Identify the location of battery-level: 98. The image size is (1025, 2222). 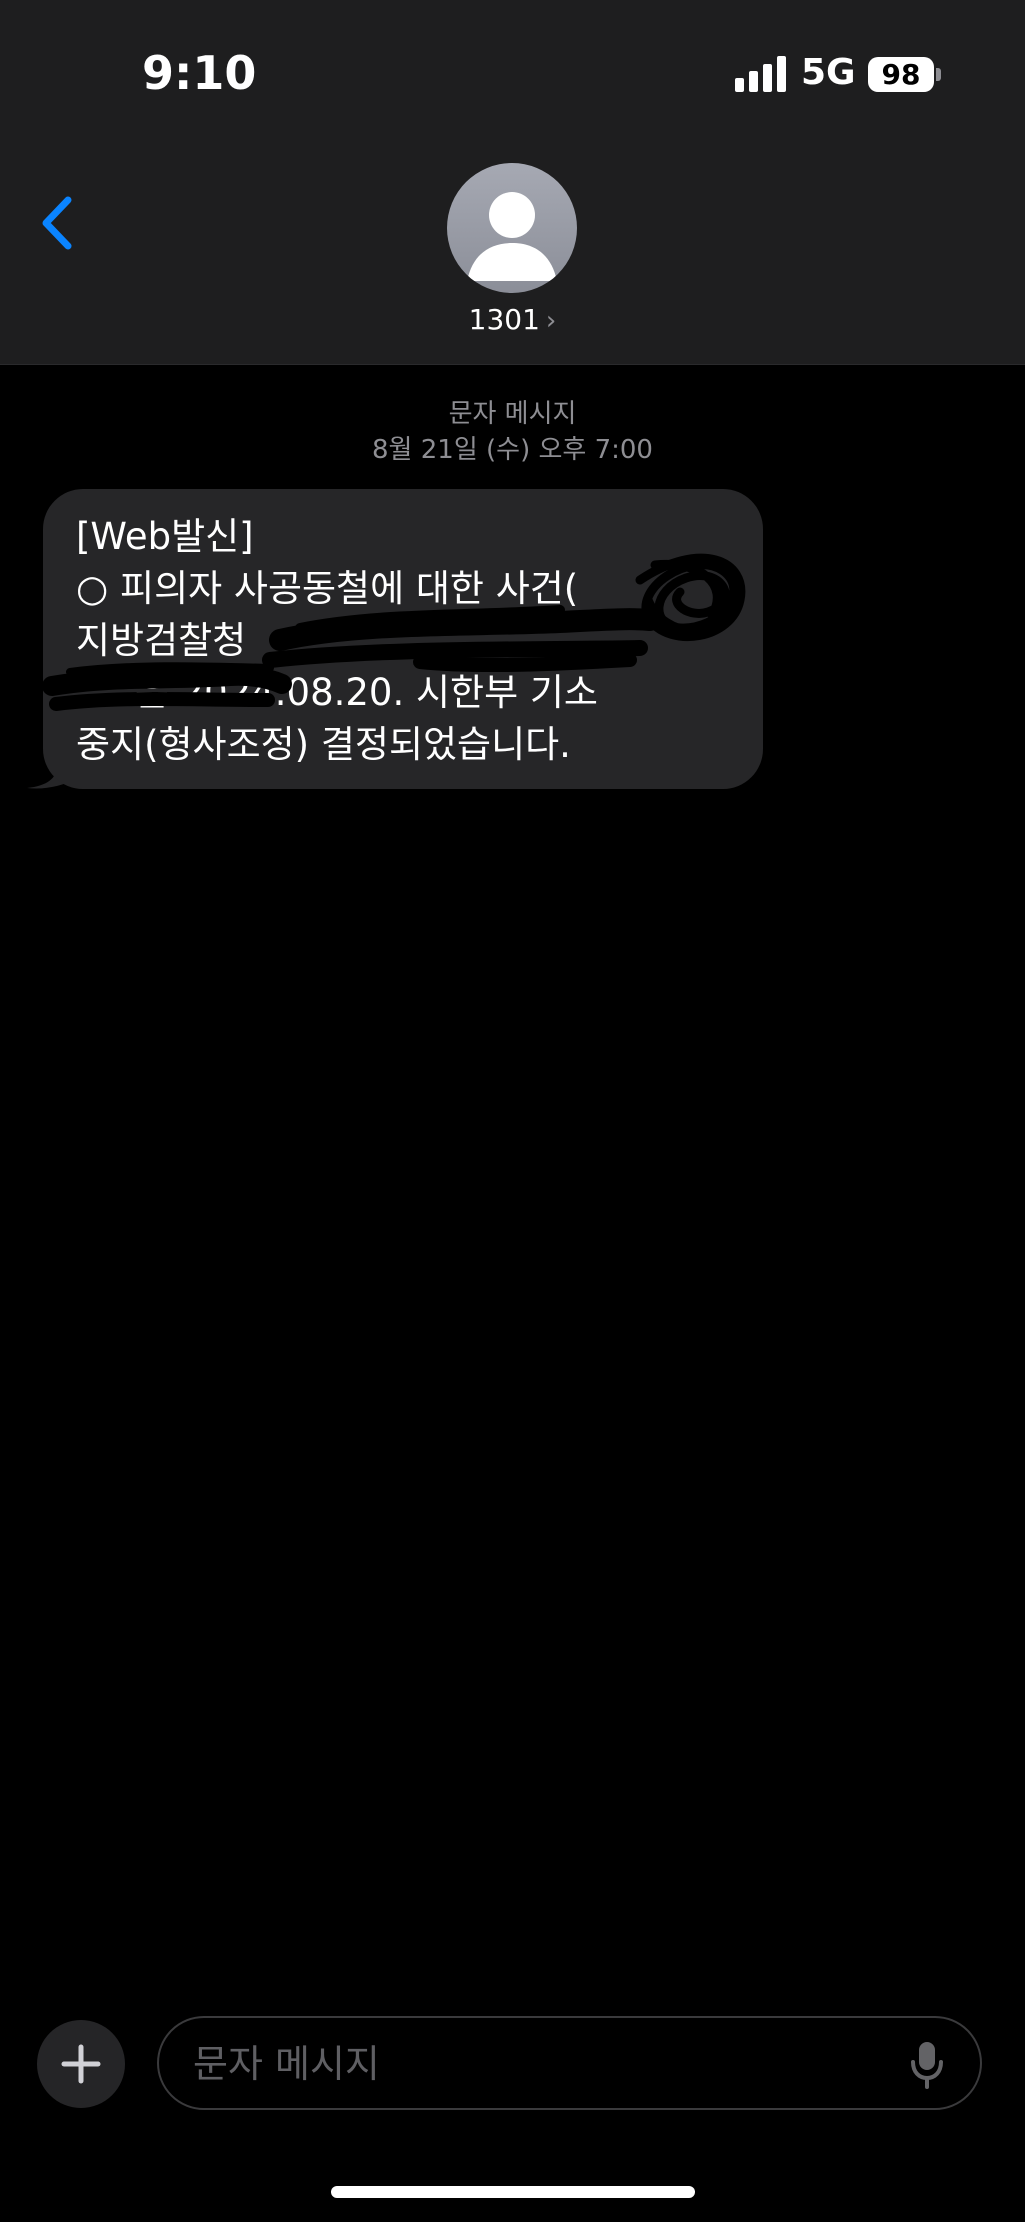
(901, 74).